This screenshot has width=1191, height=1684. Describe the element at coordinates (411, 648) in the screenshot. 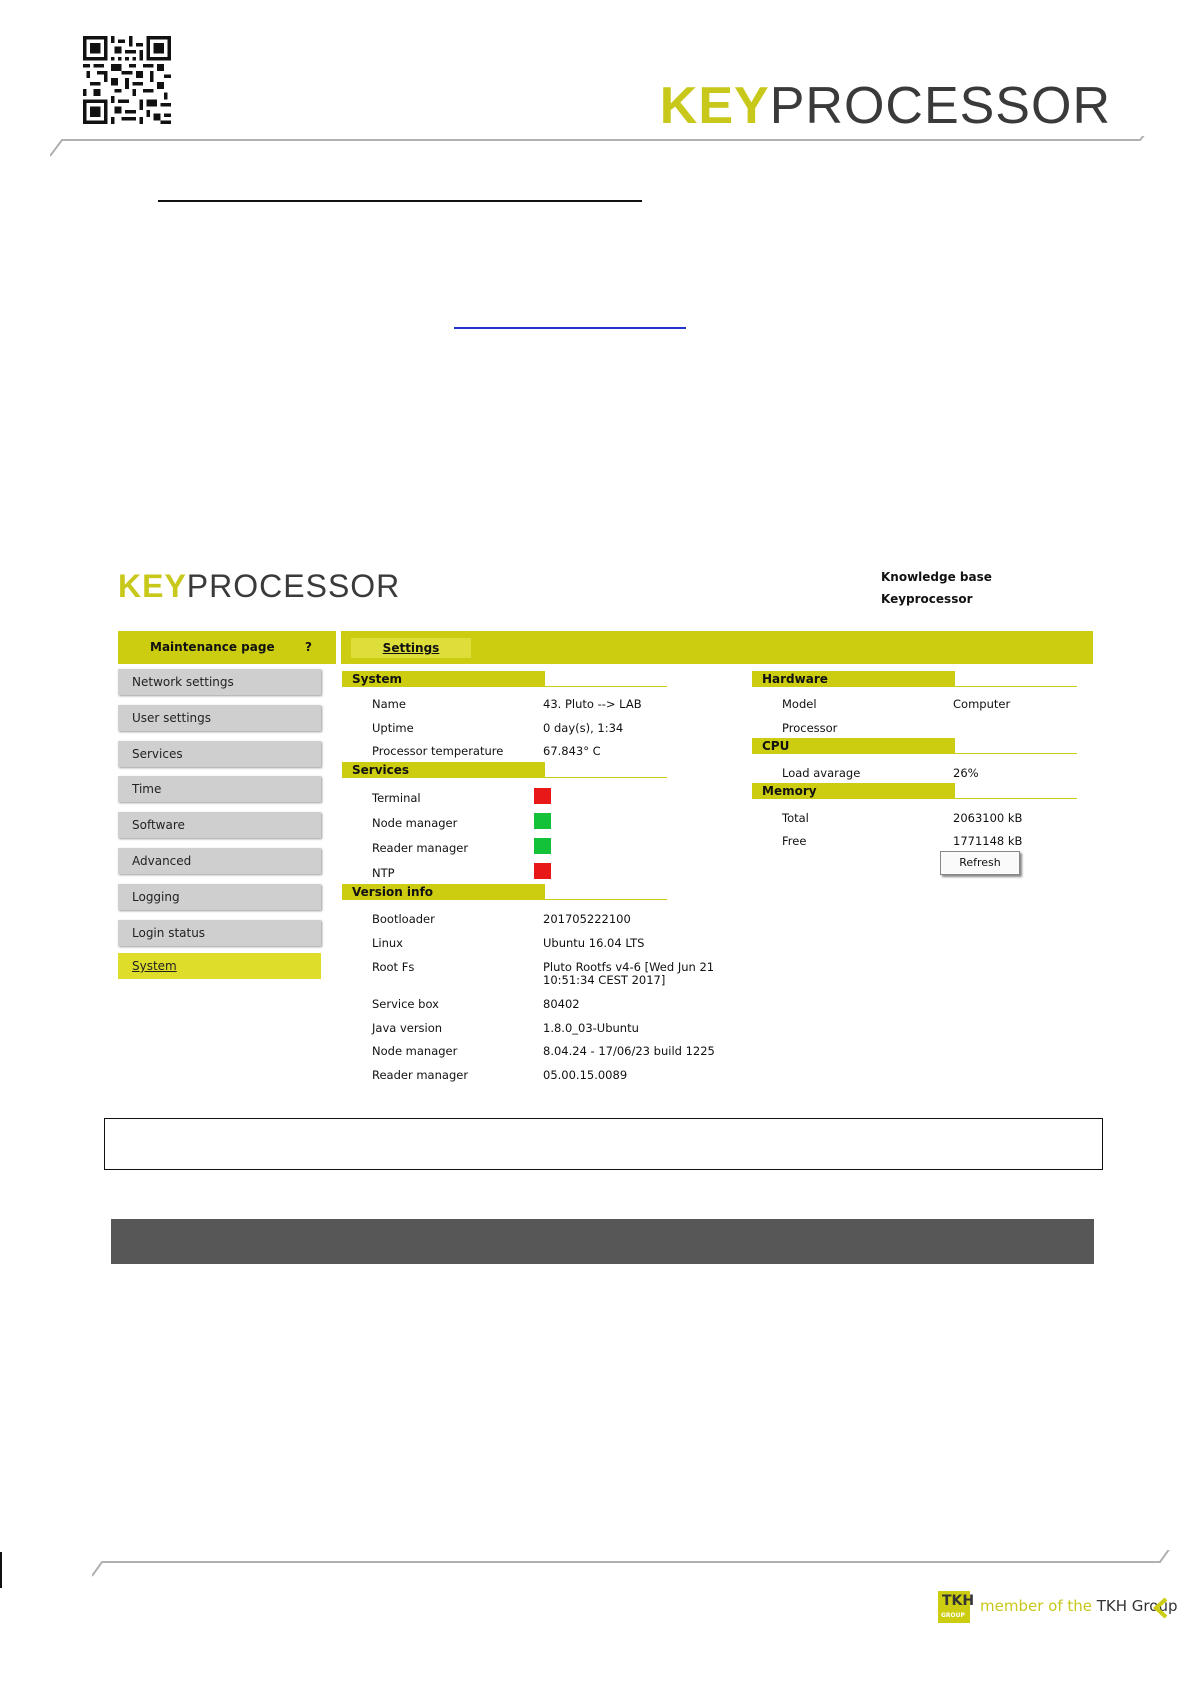

I see `tab-settings: Settings` at that location.